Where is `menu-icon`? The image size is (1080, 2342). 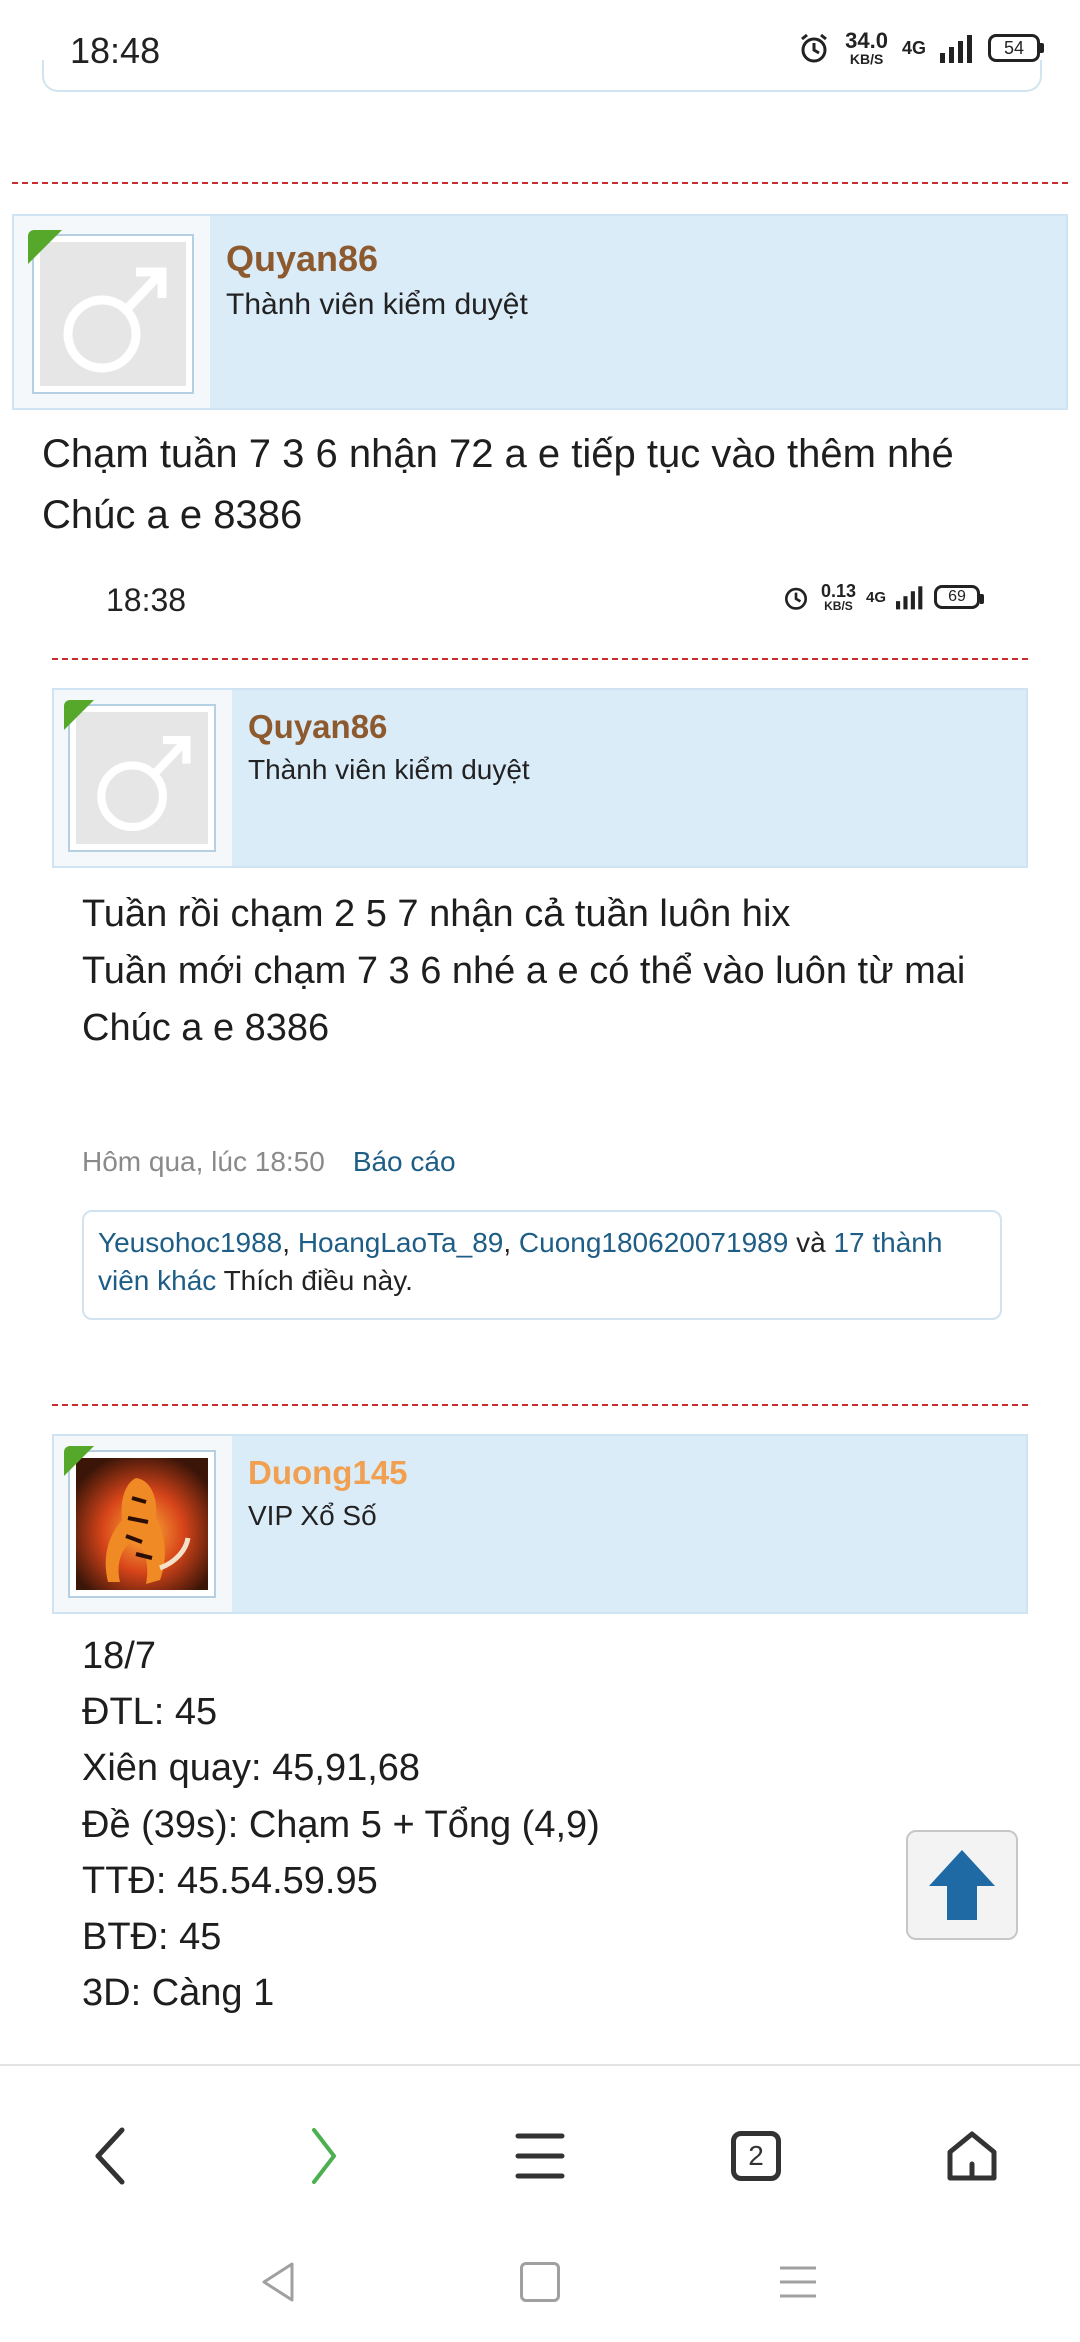 menu-icon is located at coordinates (540, 2156).